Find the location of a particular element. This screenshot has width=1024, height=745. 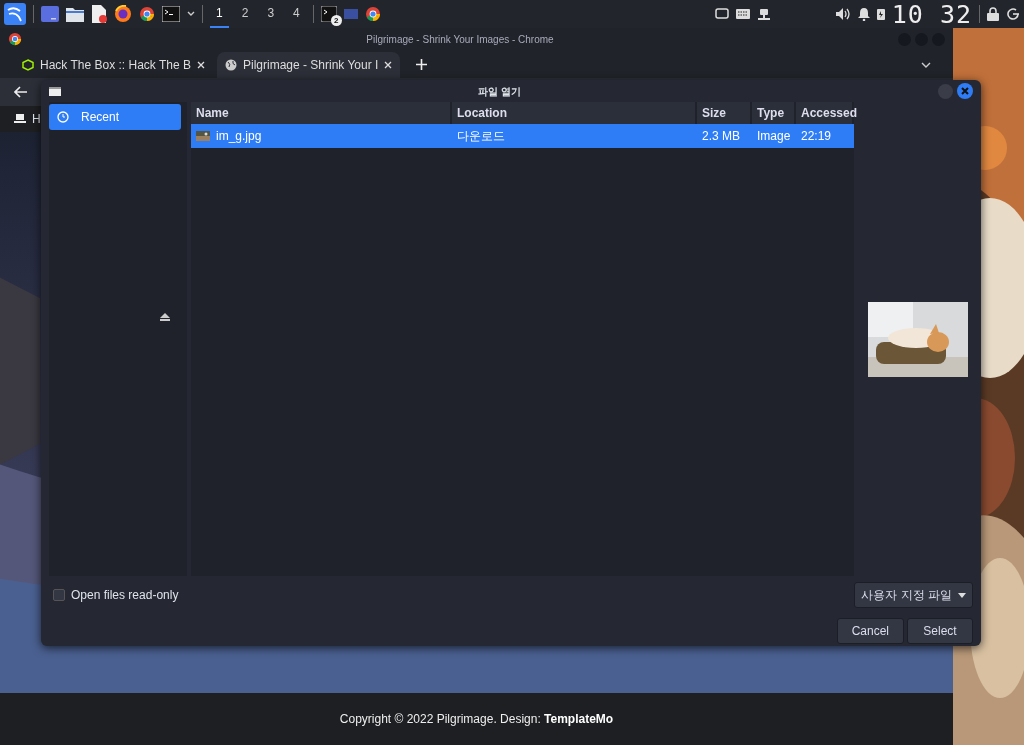

display-icon is located at coordinates (721, 14).